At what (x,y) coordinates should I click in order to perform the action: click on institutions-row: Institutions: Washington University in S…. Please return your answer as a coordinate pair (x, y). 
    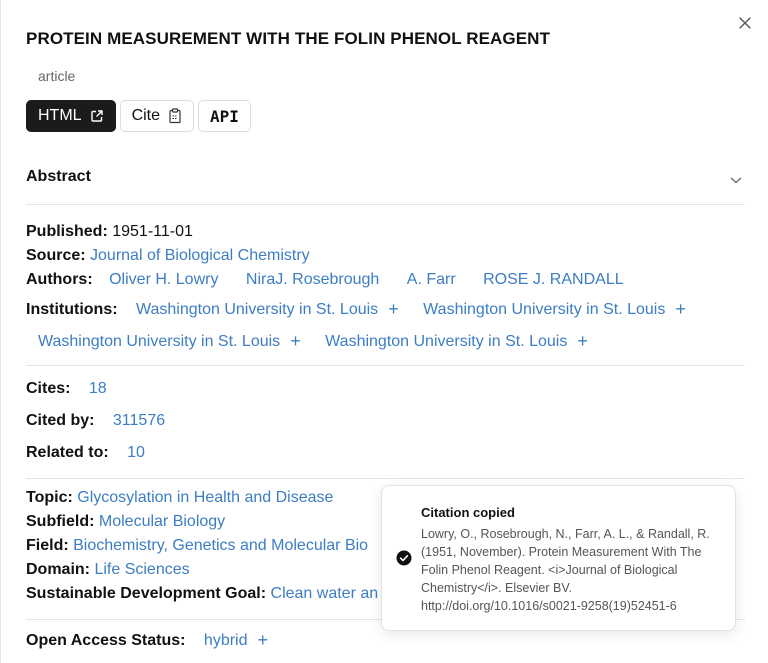
    Looking at the image, I should click on (356, 309).